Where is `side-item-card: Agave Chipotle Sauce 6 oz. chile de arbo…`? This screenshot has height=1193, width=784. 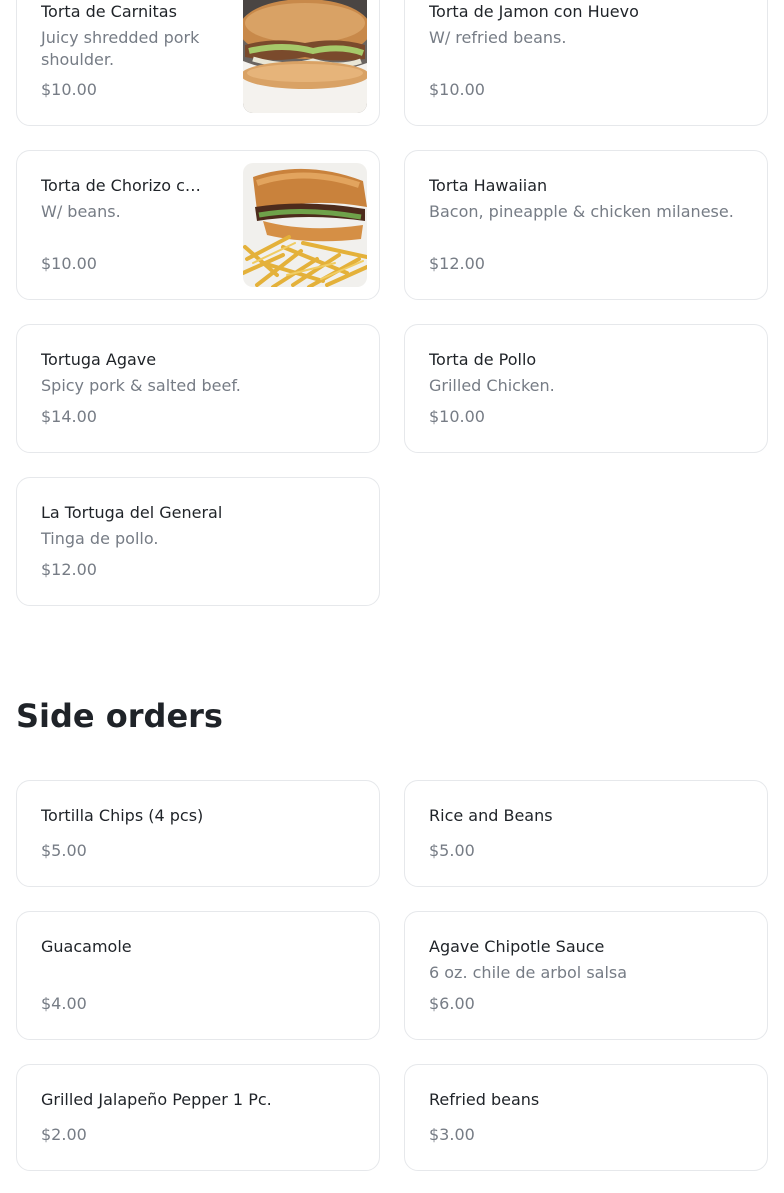 side-item-card: Agave Chipotle Sauce 6 oz. chile de arbo… is located at coordinates (586, 975).